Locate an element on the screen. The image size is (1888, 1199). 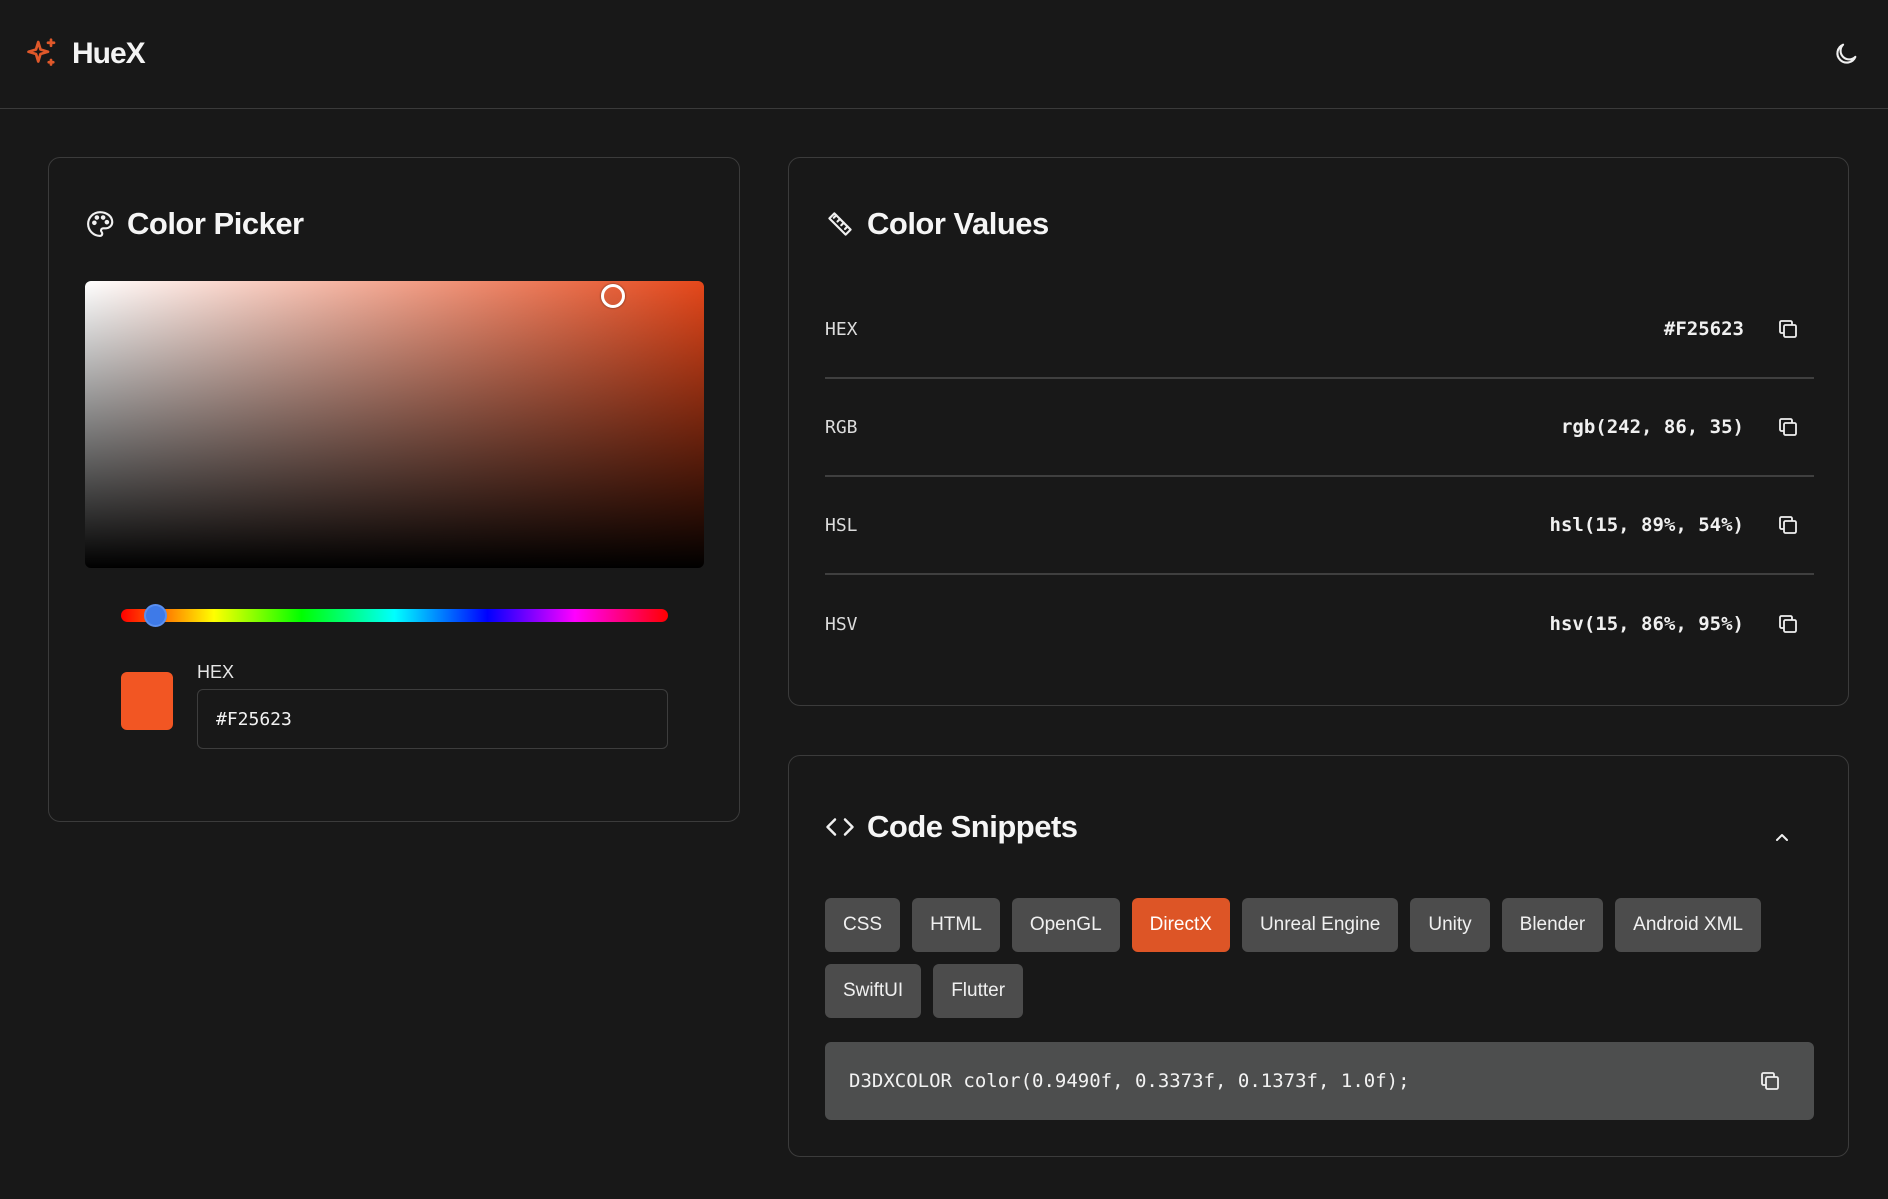
copy-hsv-button is located at coordinates (1788, 624).